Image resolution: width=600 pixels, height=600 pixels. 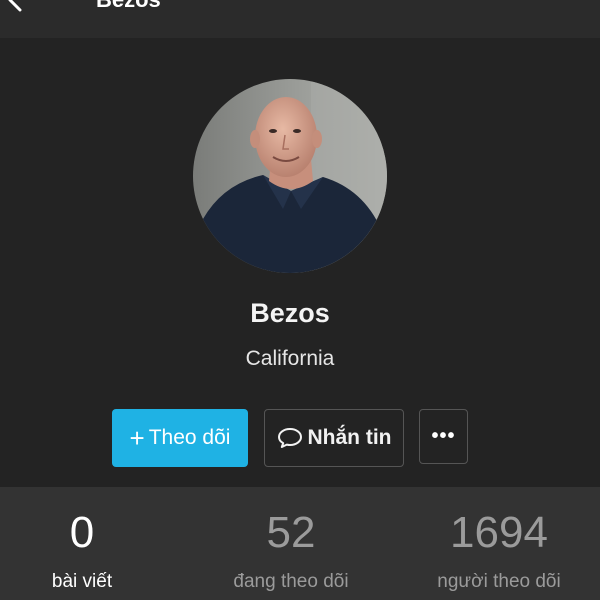 I want to click on page-title: Bezos, so click(x=128, y=6).